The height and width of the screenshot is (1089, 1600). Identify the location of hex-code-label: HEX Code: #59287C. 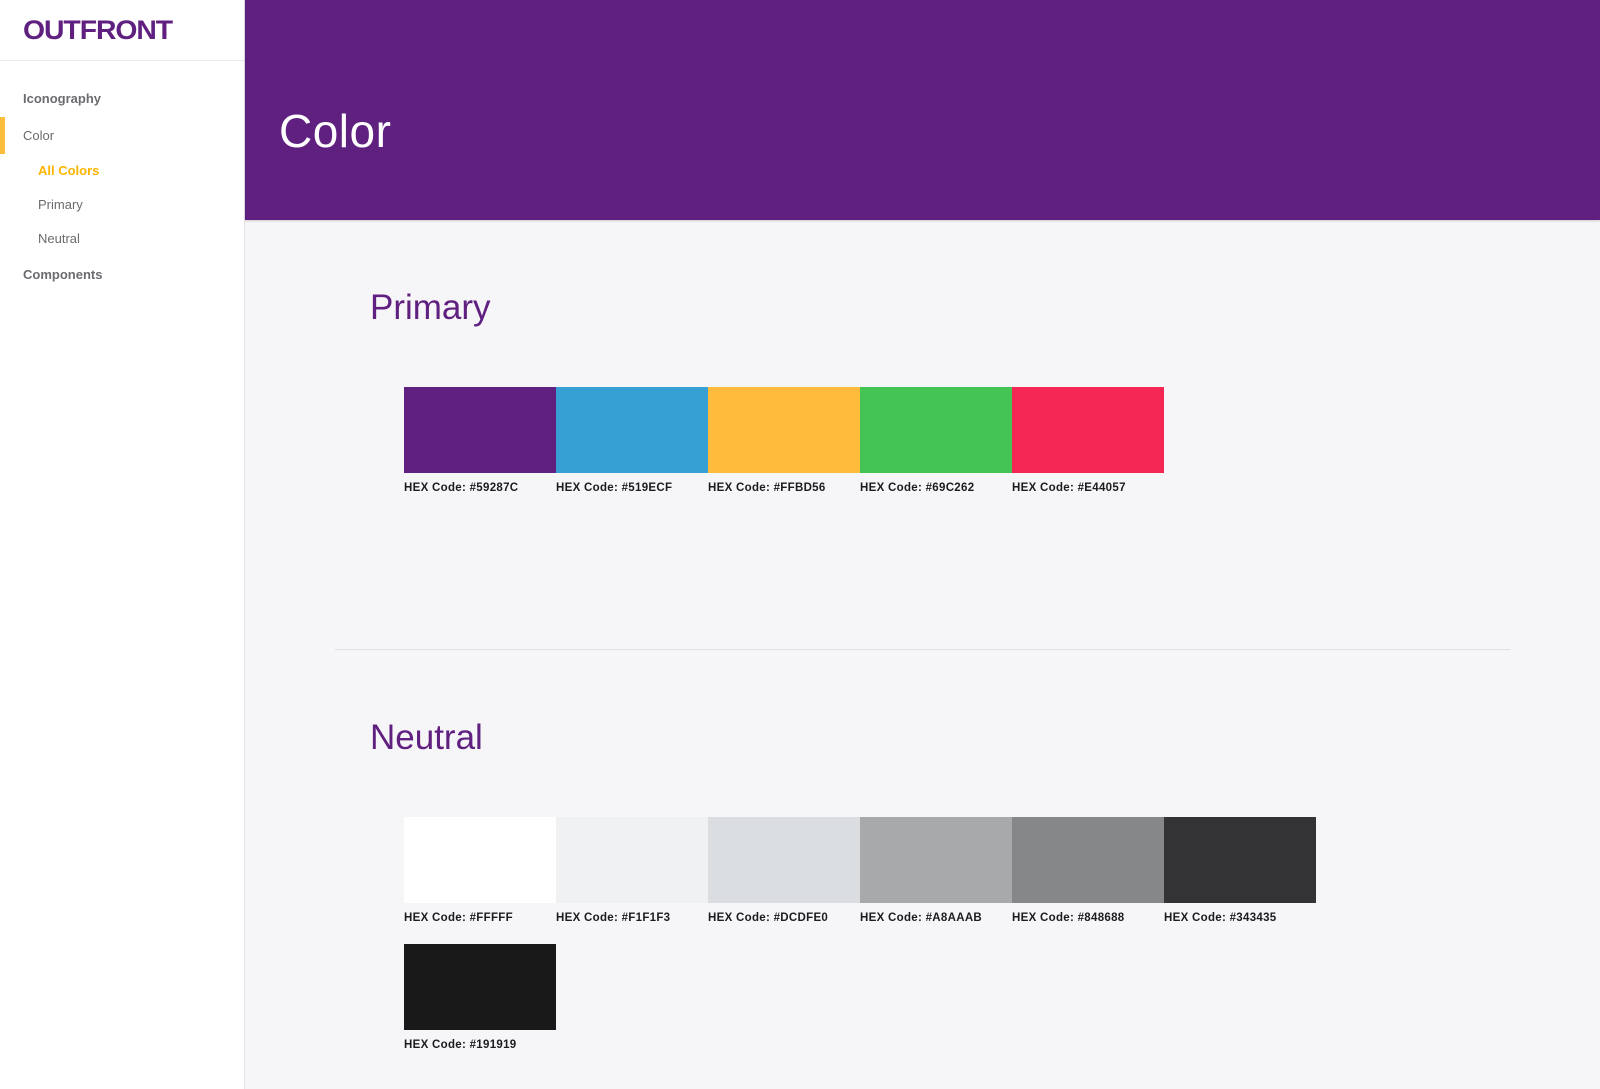
(461, 488).